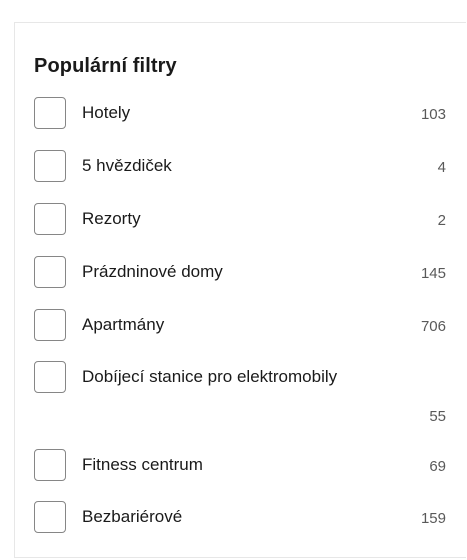  What do you see at coordinates (111, 218) in the screenshot?
I see `filter-label: Rezorty` at bounding box center [111, 218].